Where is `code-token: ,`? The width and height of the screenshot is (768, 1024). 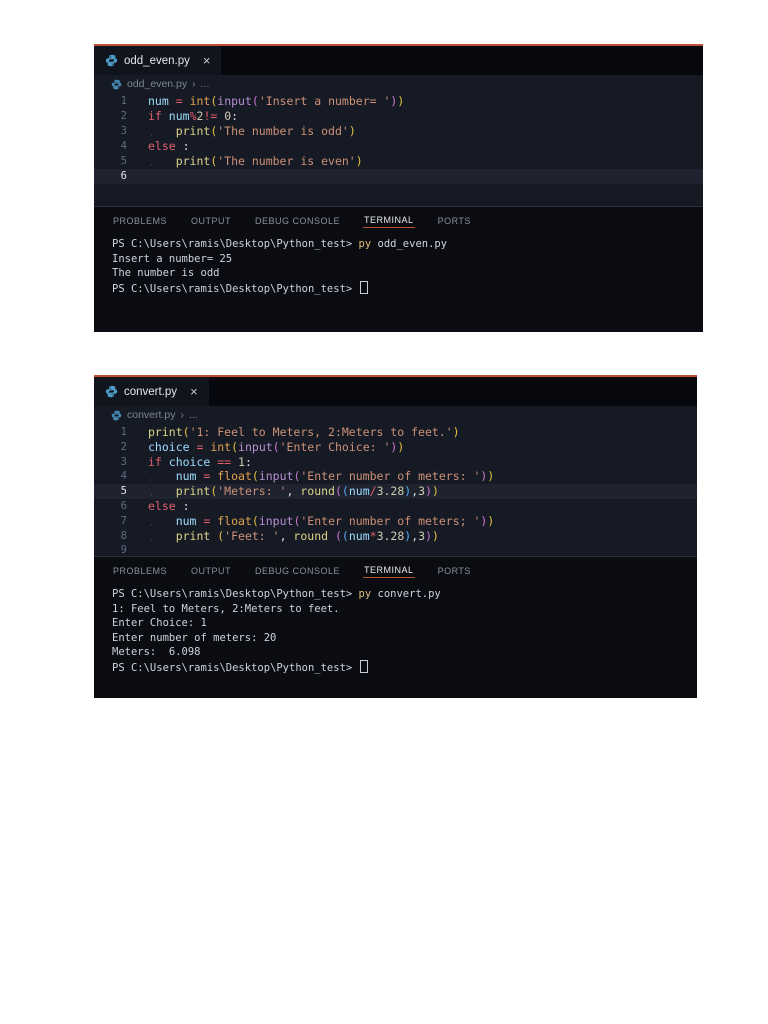 code-token: , is located at coordinates (293, 491).